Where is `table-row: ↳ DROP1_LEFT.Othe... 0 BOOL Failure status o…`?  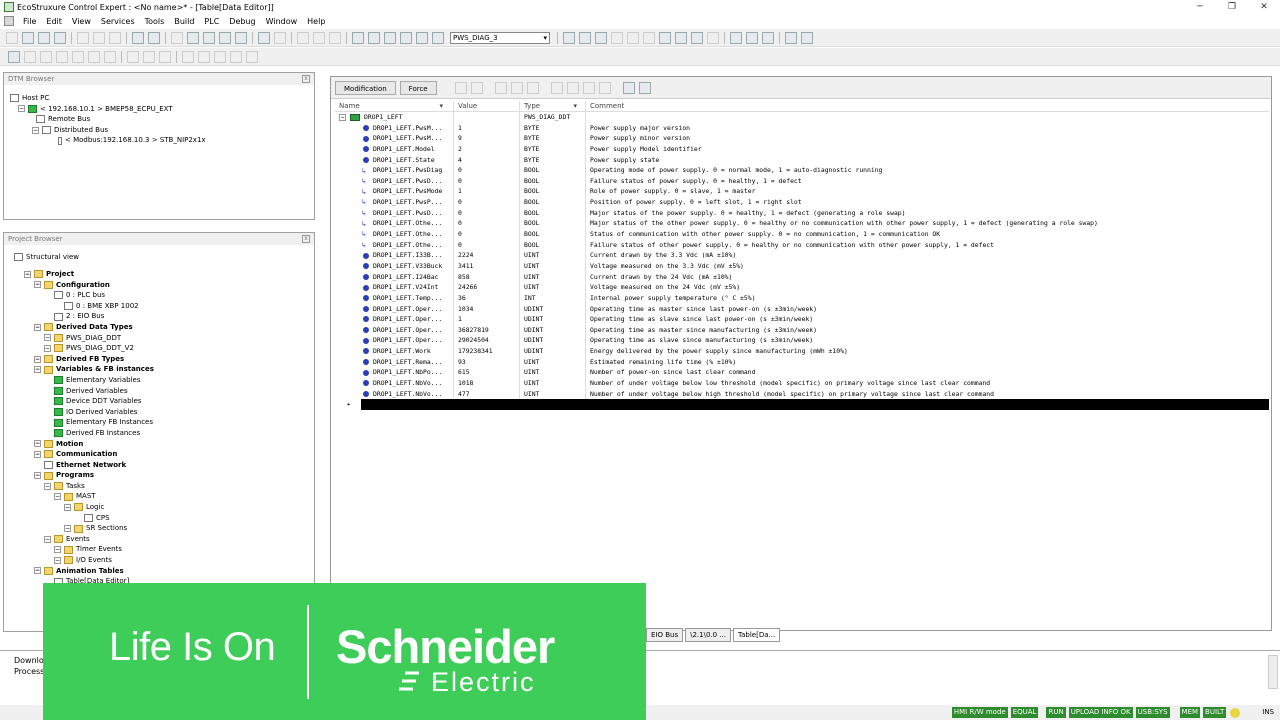
table-row: ↳ DROP1_LEFT.Othe... 0 BOOL Failure status o… is located at coordinates (802, 245).